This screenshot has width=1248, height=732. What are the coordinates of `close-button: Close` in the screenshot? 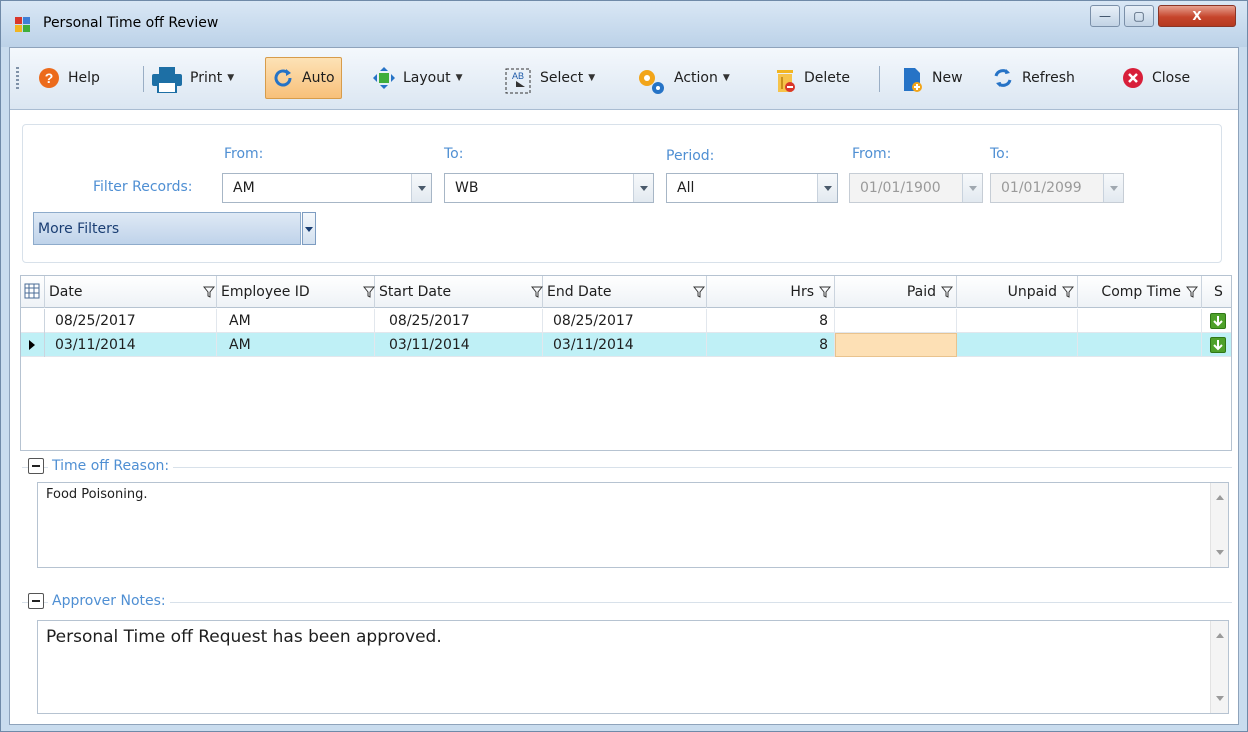 It's located at (1156, 78).